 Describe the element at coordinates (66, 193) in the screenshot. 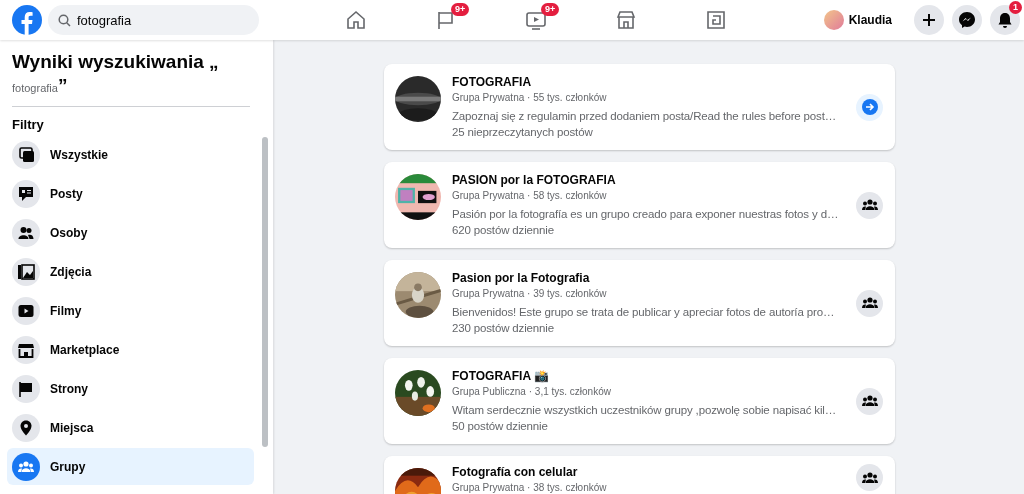

I see `filter-label: Posty` at that location.